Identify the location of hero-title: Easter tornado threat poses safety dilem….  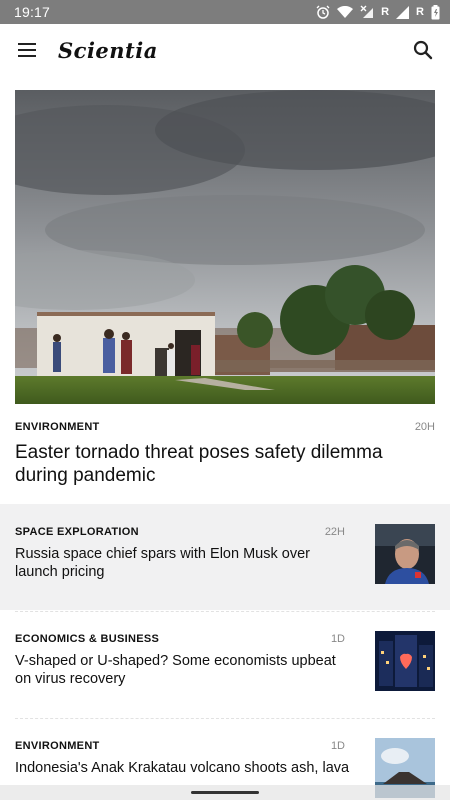
(225, 464).